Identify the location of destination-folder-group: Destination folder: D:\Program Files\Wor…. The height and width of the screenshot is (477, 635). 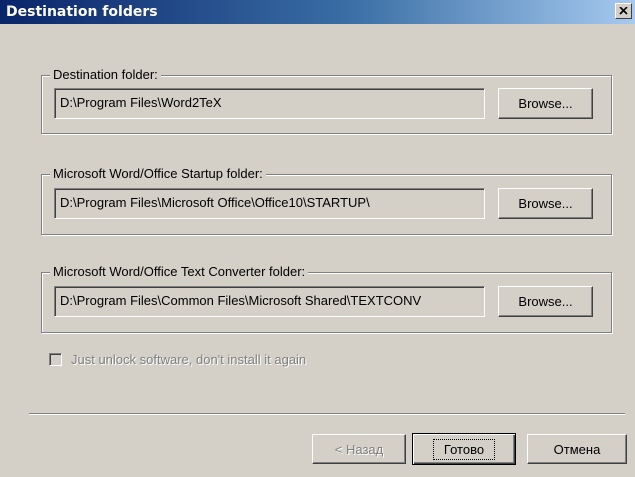
(326, 100).